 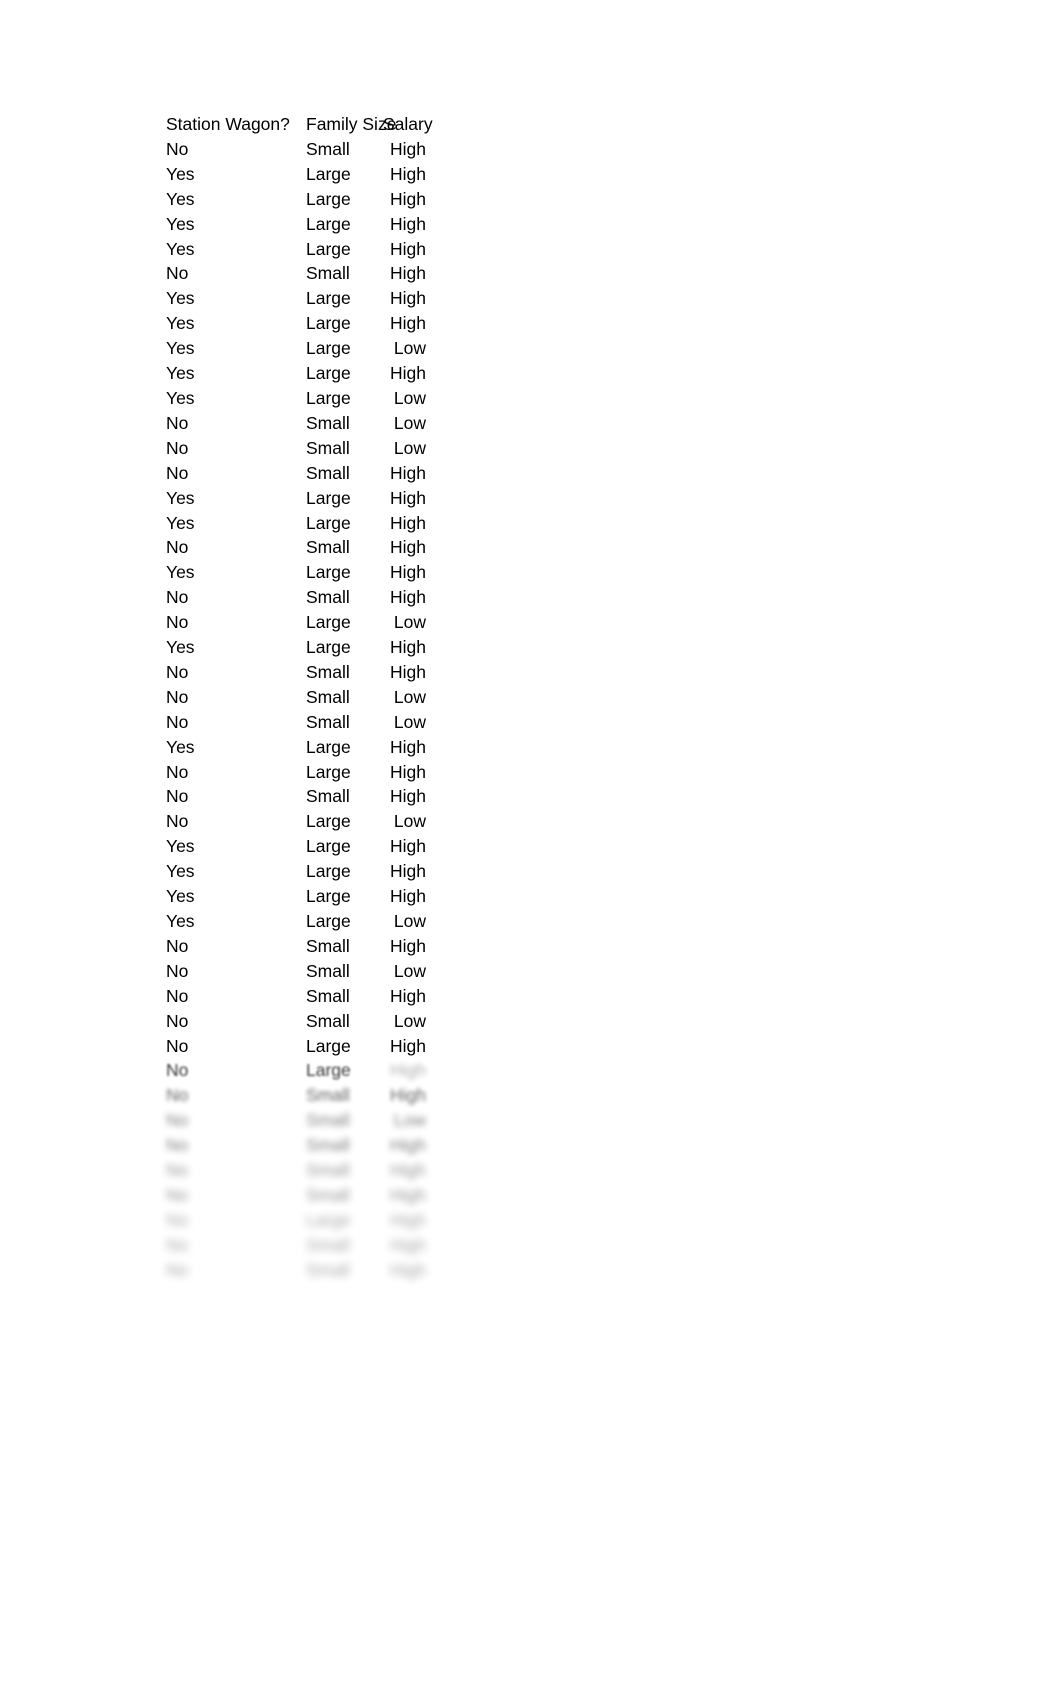 What do you see at coordinates (228, 124) in the screenshot?
I see `column-header-station-wagon: Station Wagon?` at bounding box center [228, 124].